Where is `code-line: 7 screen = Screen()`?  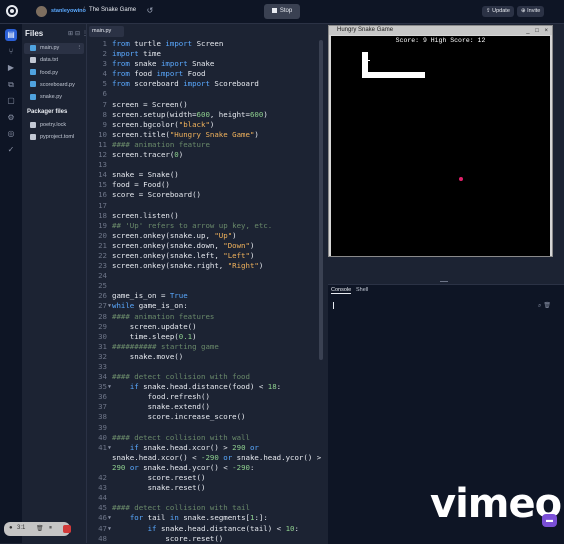
code-line: 7 screen = Screen() is located at coordinates (205, 105).